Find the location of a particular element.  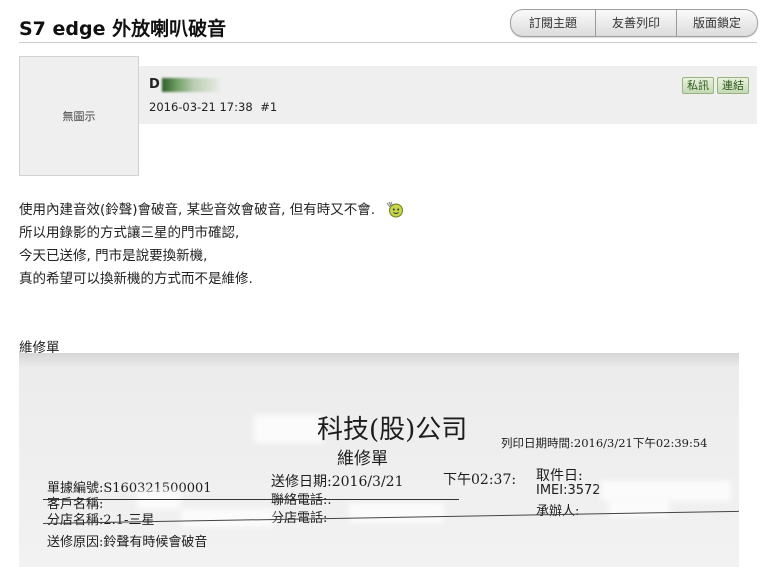

thread-action-buttons: 訂閱主題 友善列印 版面鎖定 is located at coordinates (634, 23).